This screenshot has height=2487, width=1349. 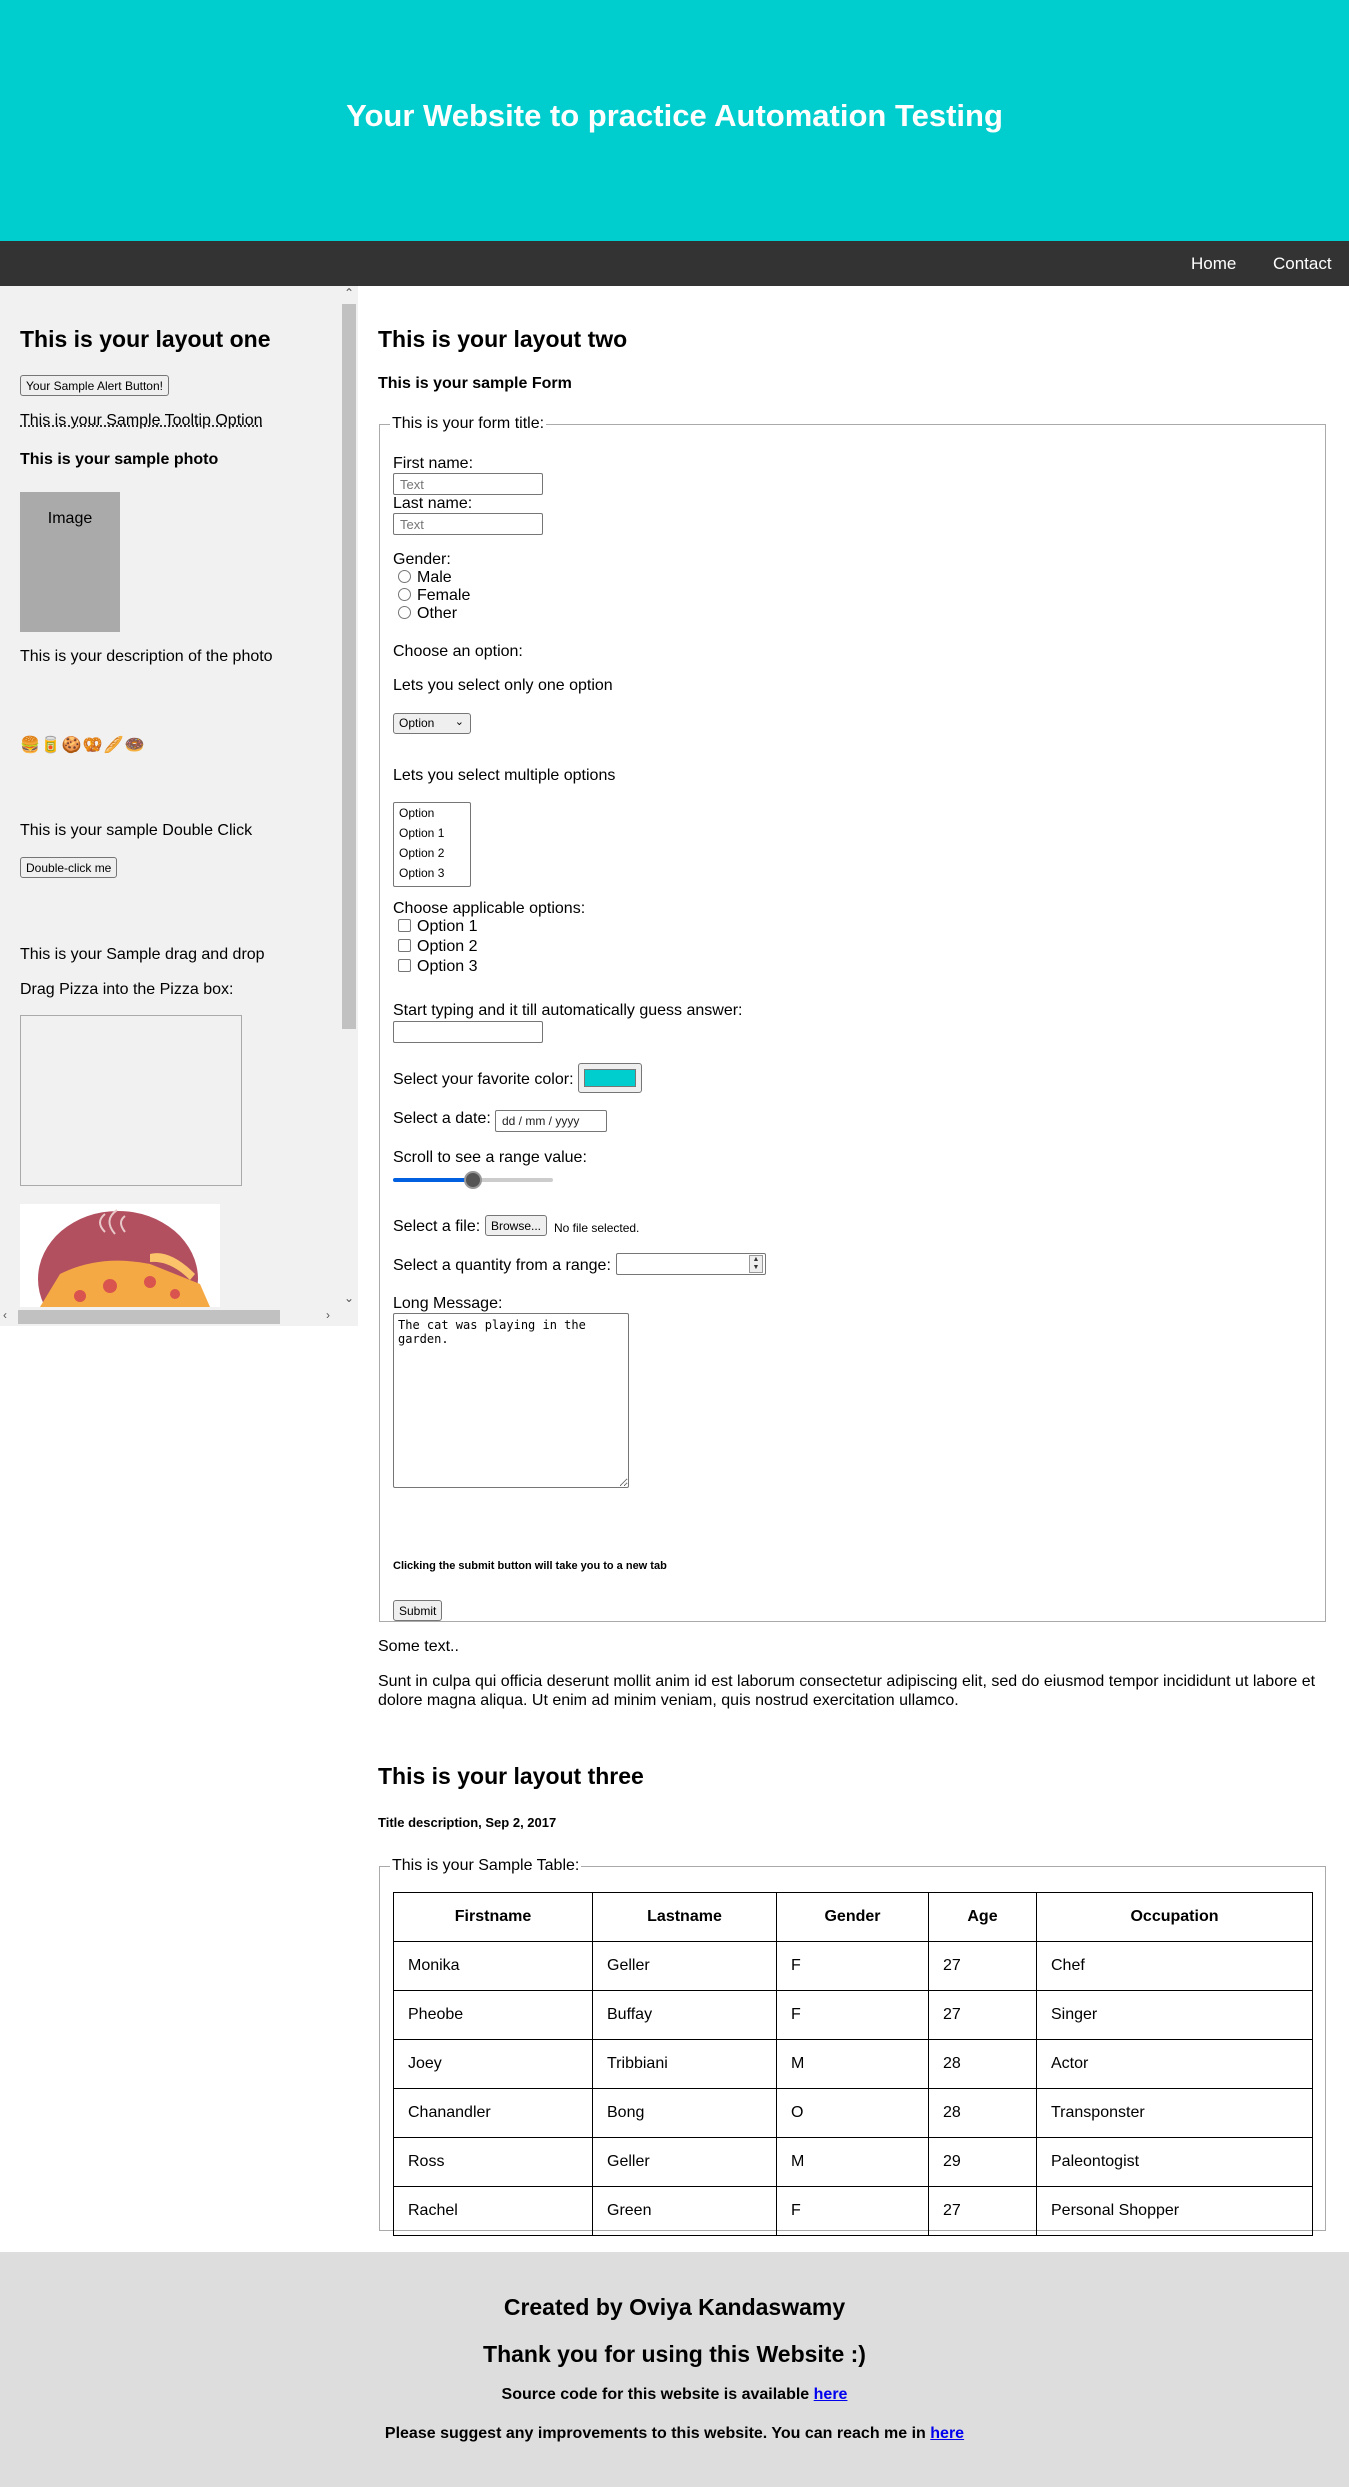 I want to click on checkbox-option-3: Option 3, so click(x=437, y=967).